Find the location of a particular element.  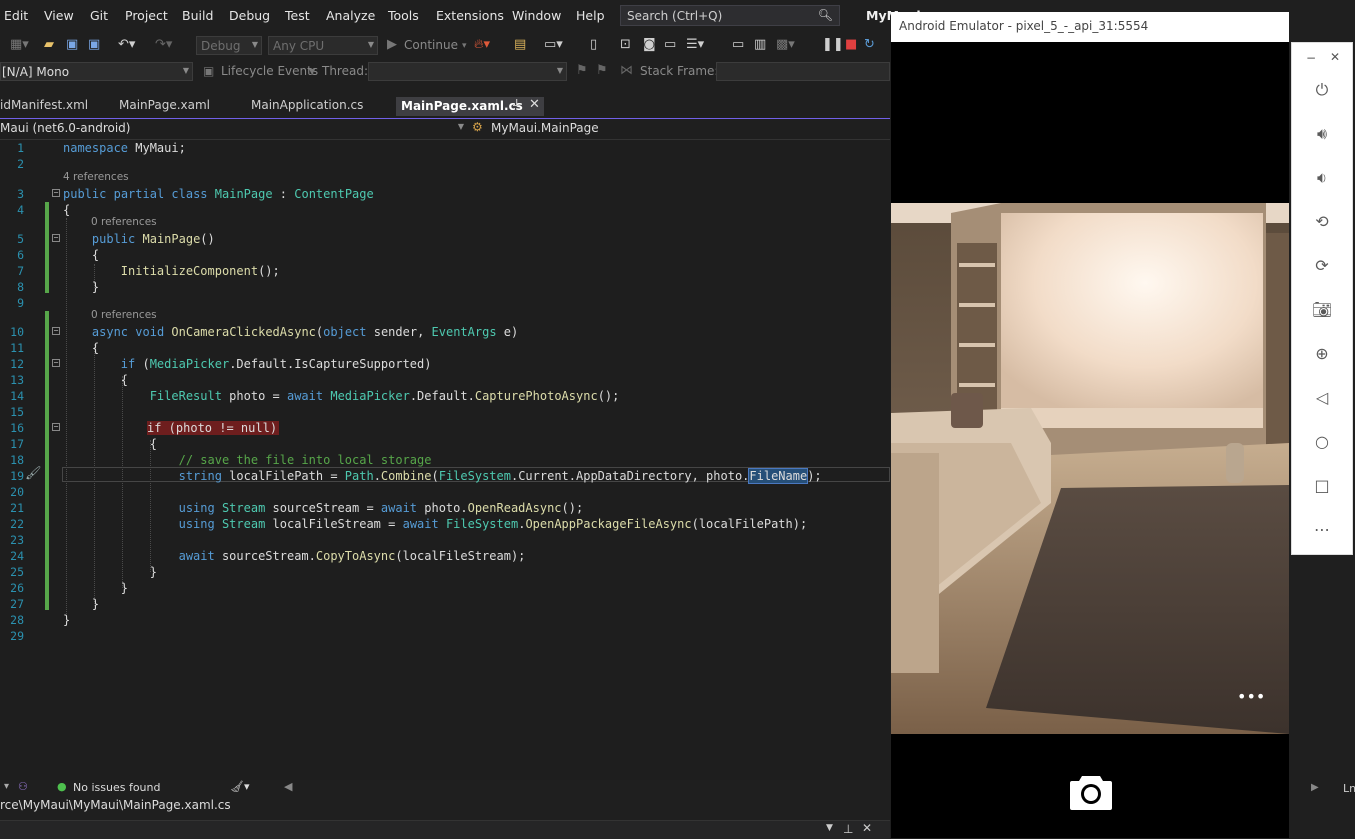

threads-icon: ▩▾ is located at coordinates (785, 44).